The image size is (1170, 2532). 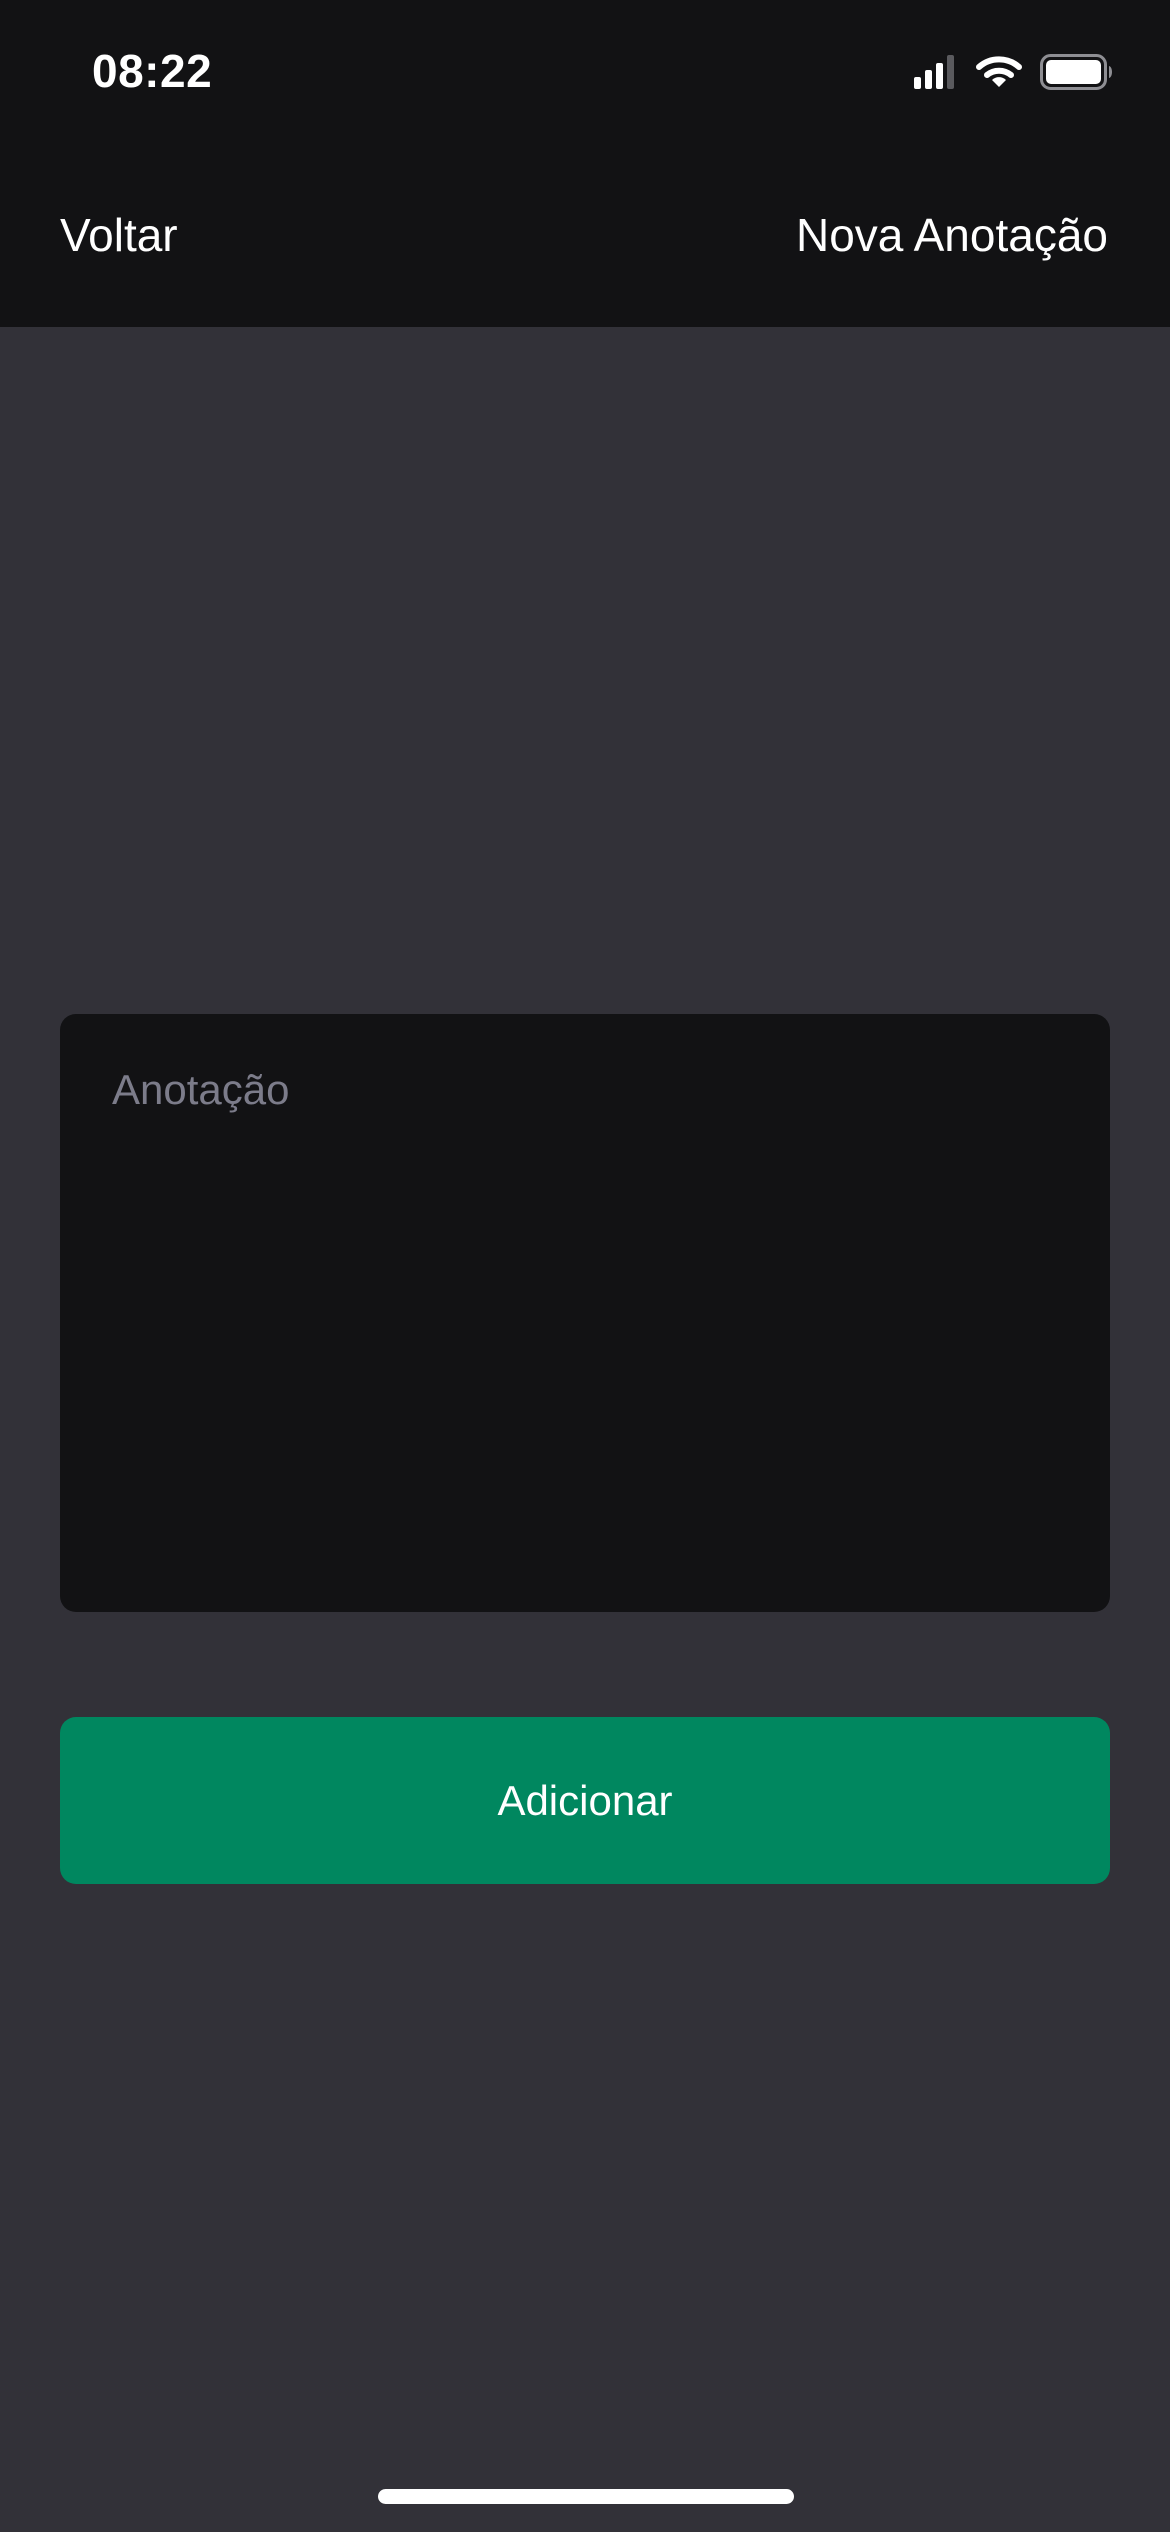 What do you see at coordinates (585, 163) in the screenshot?
I see `header-area: 08:22 Voltar Nova Anotação` at bounding box center [585, 163].